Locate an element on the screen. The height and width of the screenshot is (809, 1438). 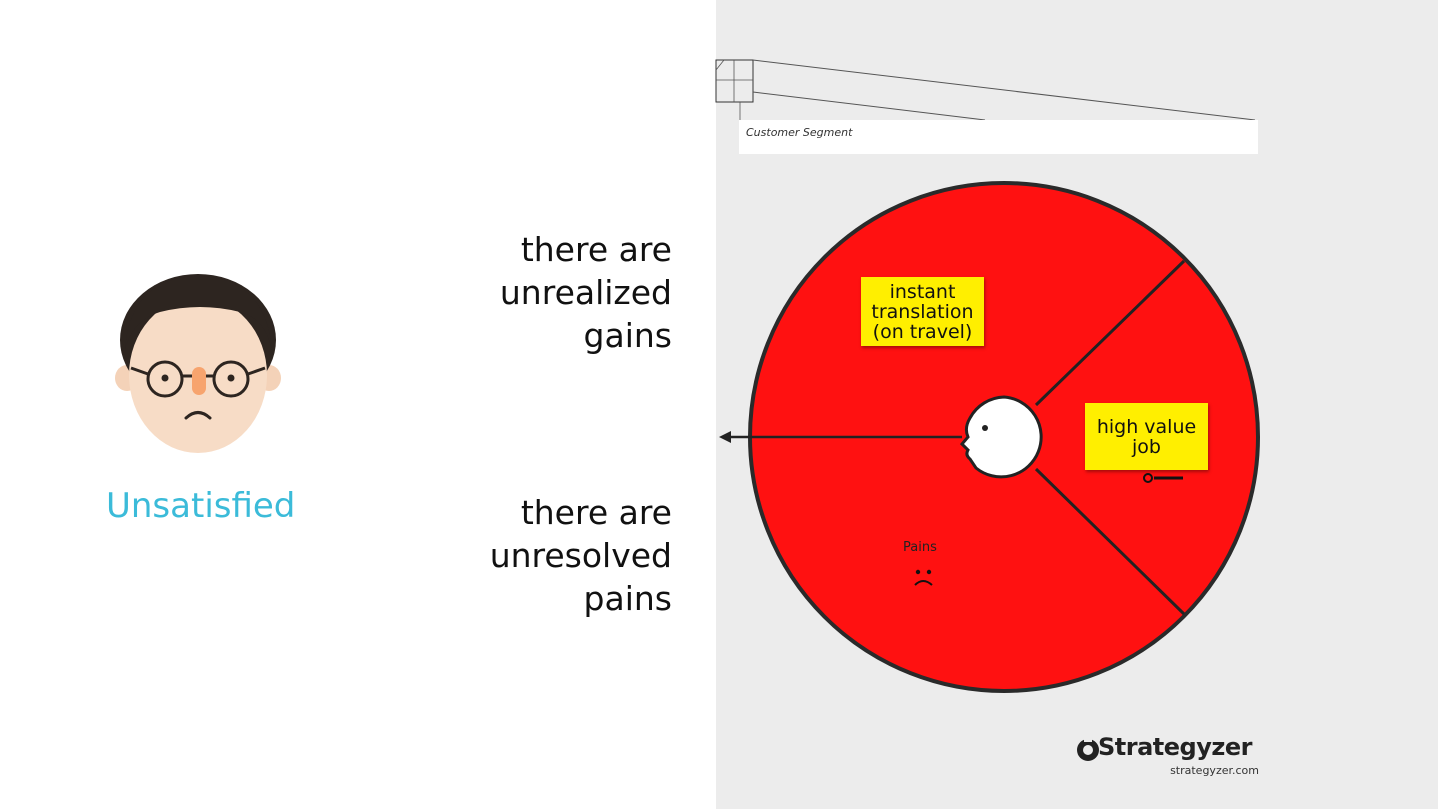
note-line: translation is located at coordinates (922, 311).